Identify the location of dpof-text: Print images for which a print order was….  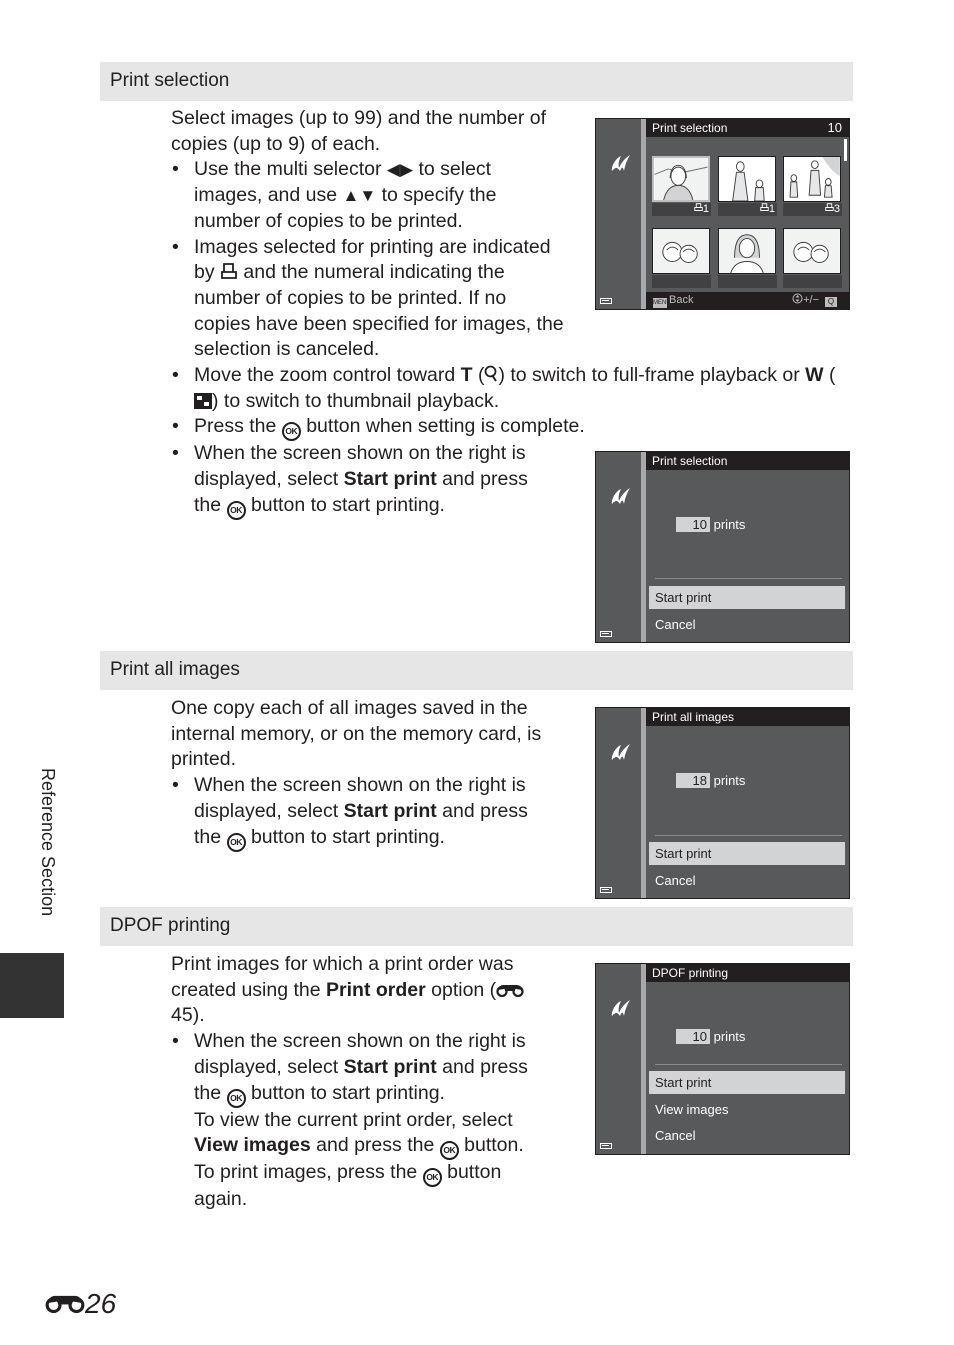
(371, 1082).